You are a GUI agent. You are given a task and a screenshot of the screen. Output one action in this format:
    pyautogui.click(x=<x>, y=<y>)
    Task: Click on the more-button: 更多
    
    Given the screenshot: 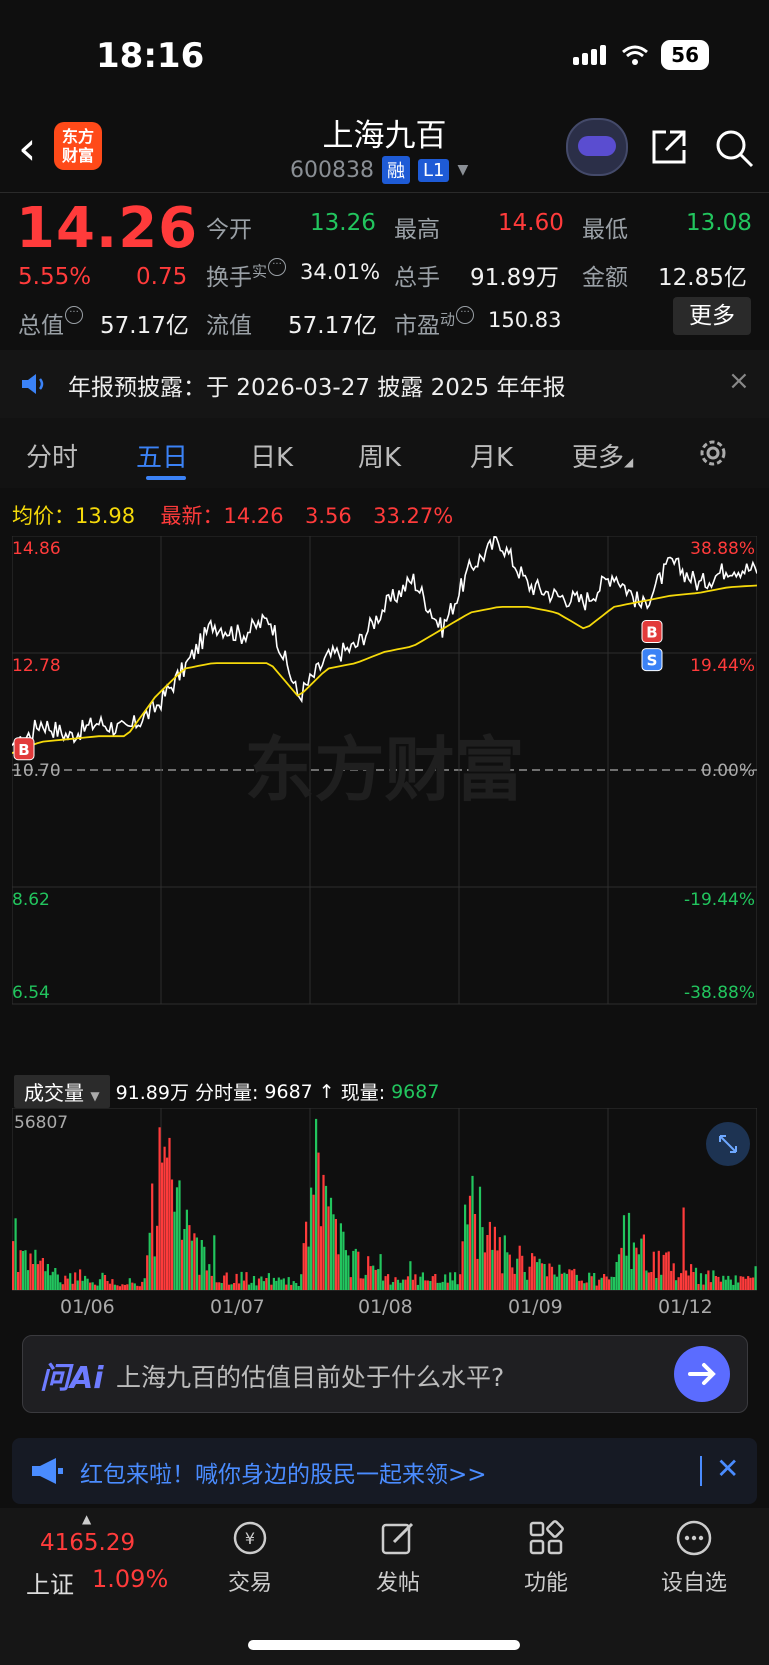 What is the action you would take?
    pyautogui.click(x=712, y=316)
    